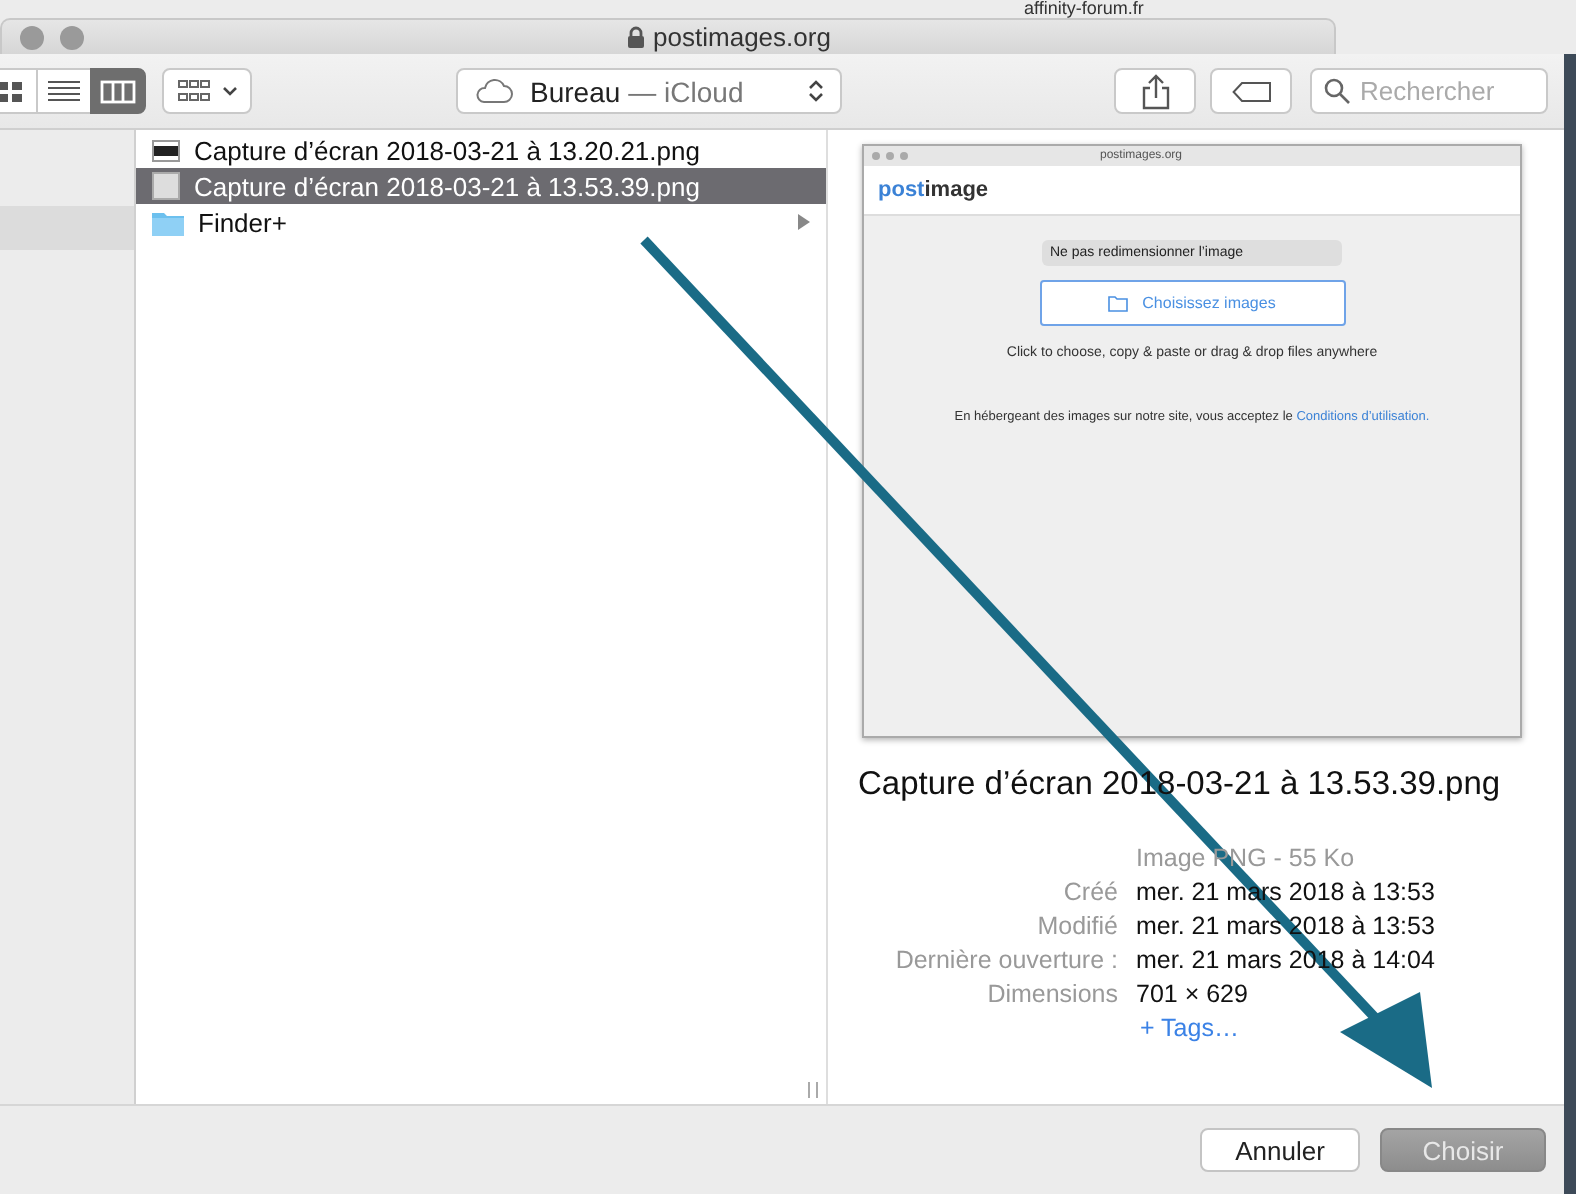 The image size is (1576, 1194). I want to click on info-label: Dernière ouverture :, so click(1005, 960).